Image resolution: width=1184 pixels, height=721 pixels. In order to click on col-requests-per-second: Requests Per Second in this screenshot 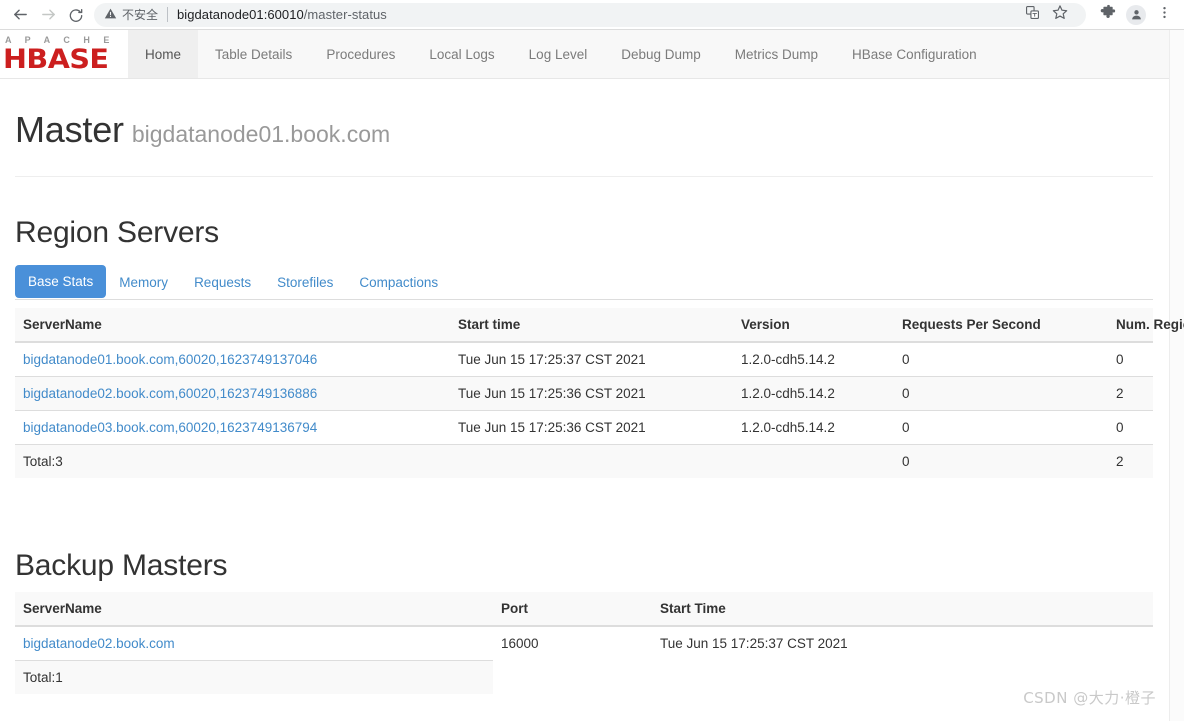, I will do `click(1001, 325)`.